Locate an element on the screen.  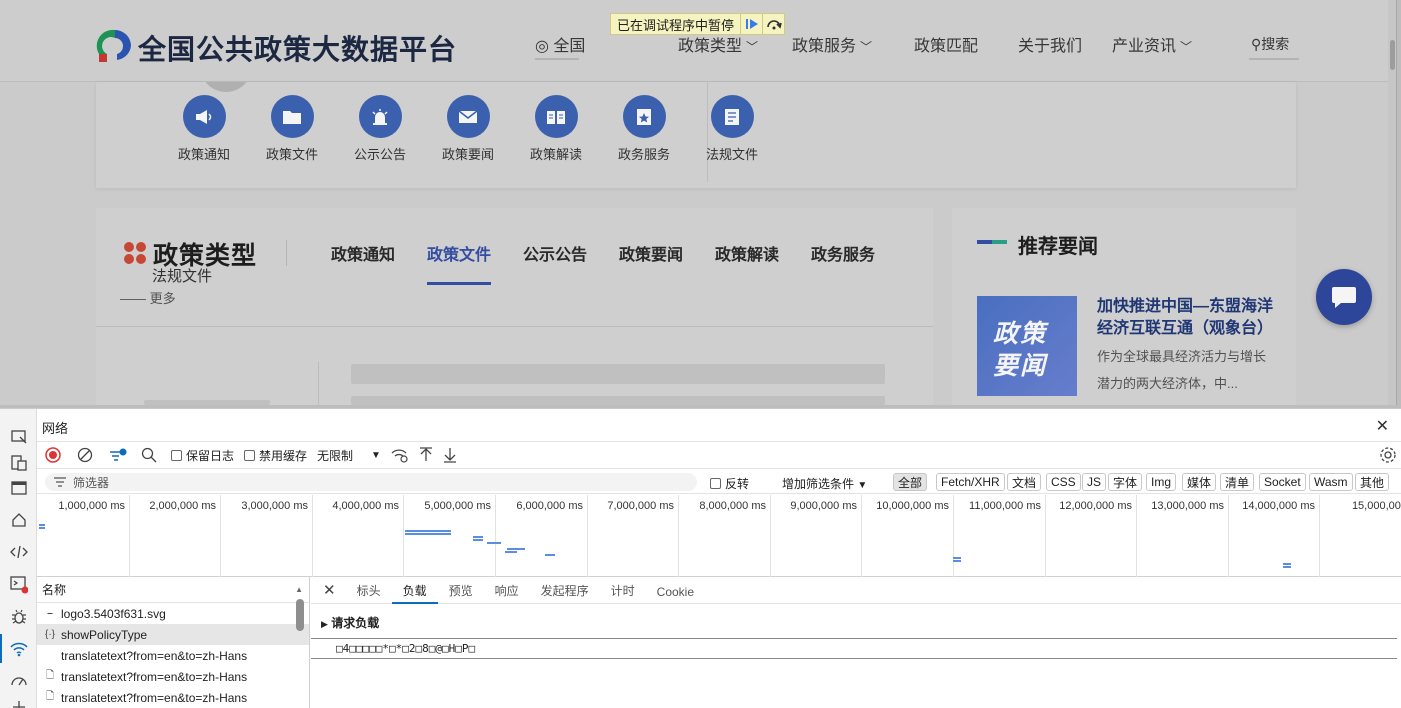
request-row: {·} showPolicyType is located at coordinates (173, 634).